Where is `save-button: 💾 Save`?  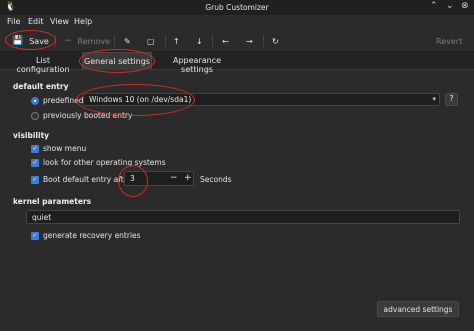 save-button: 💾 Save is located at coordinates (30, 41).